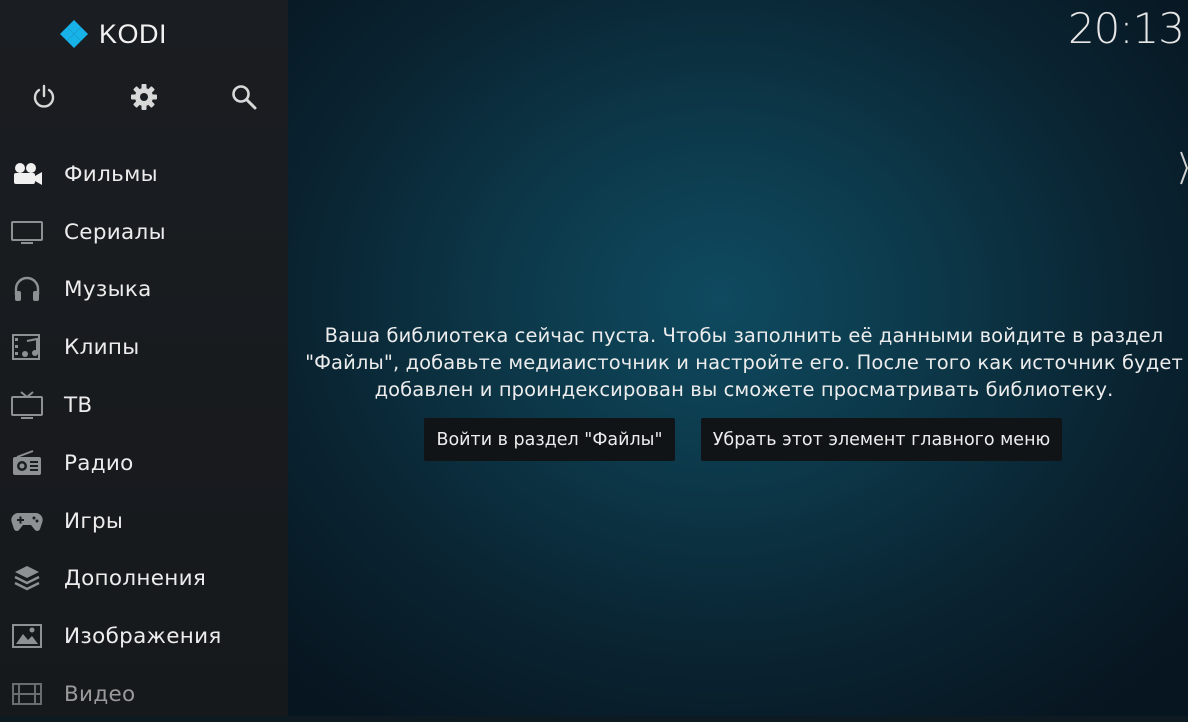 The image size is (1188, 722). I want to click on gamepad-icon, so click(27, 521).